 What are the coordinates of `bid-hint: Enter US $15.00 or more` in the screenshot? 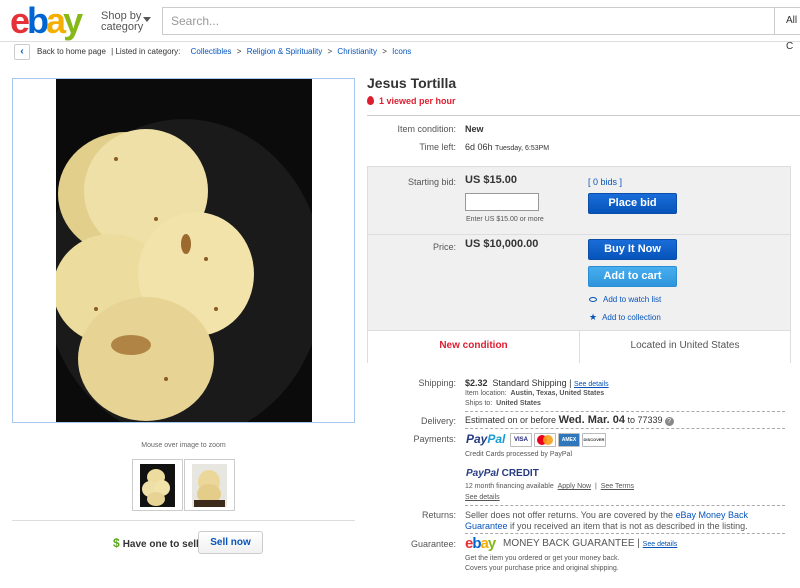 It's located at (505, 219).